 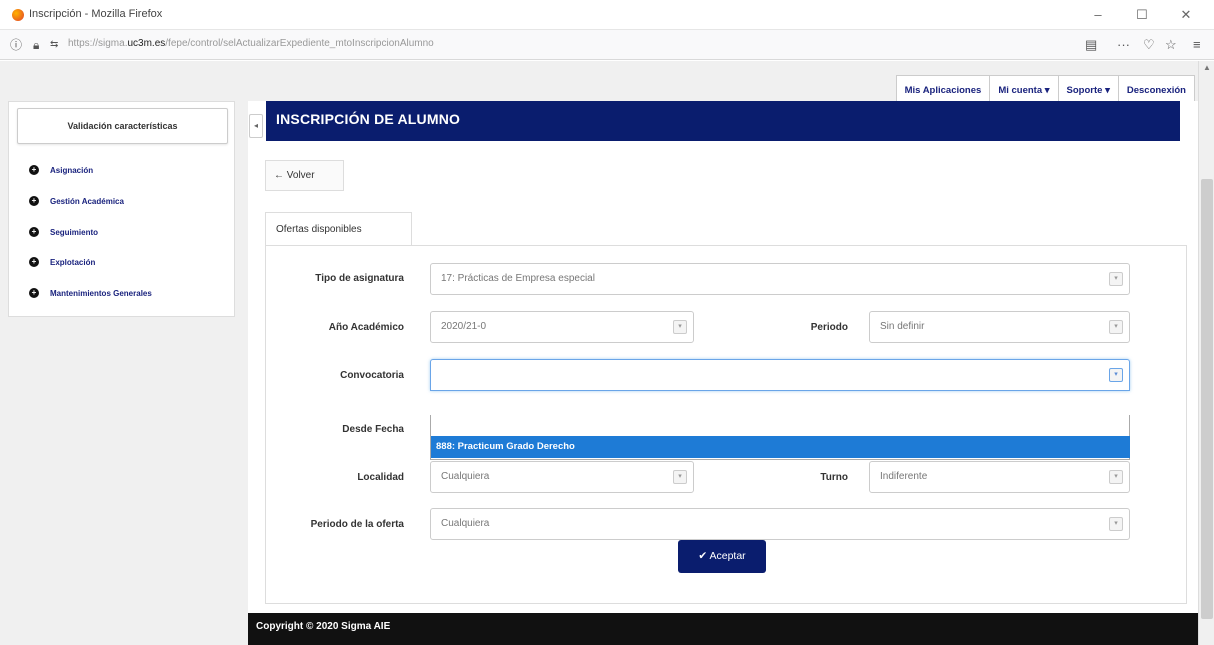 I want to click on url-prefix: https://sigma., so click(x=98, y=43).